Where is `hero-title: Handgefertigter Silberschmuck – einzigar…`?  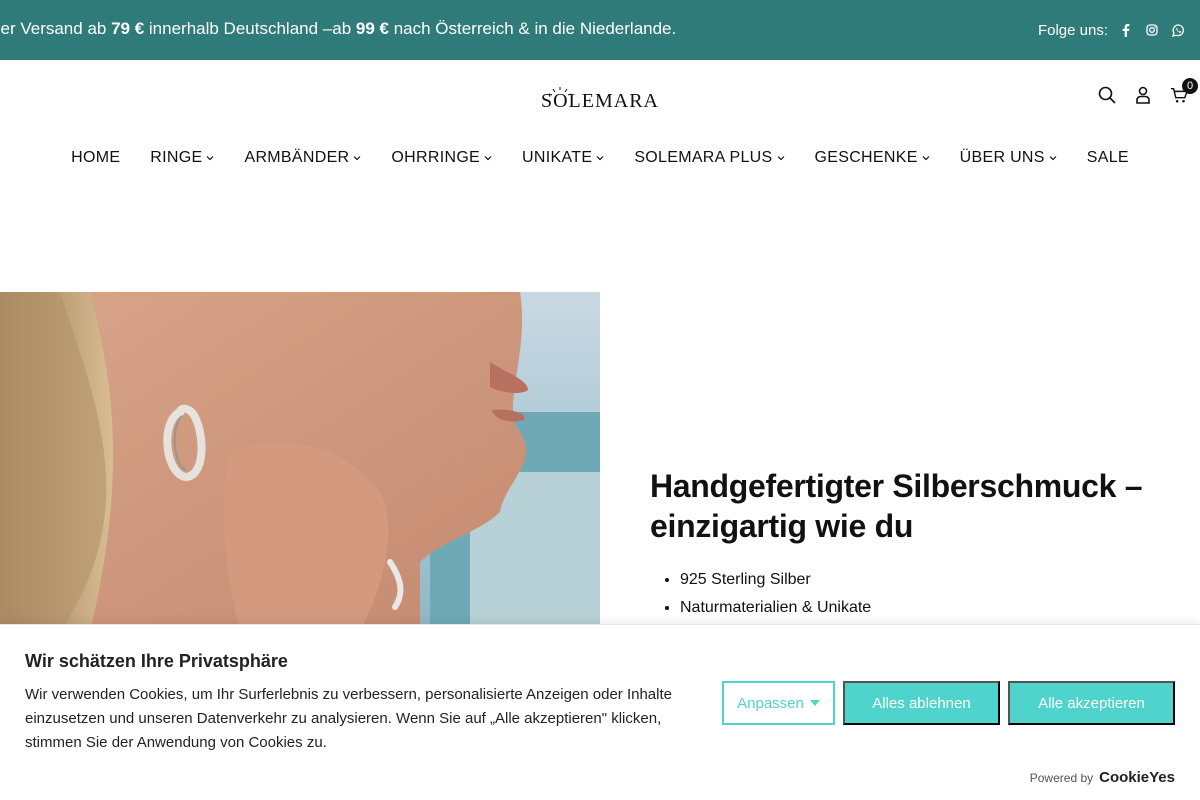 hero-title: Handgefertigter Silberschmuck – einzigar… is located at coordinates (896, 506).